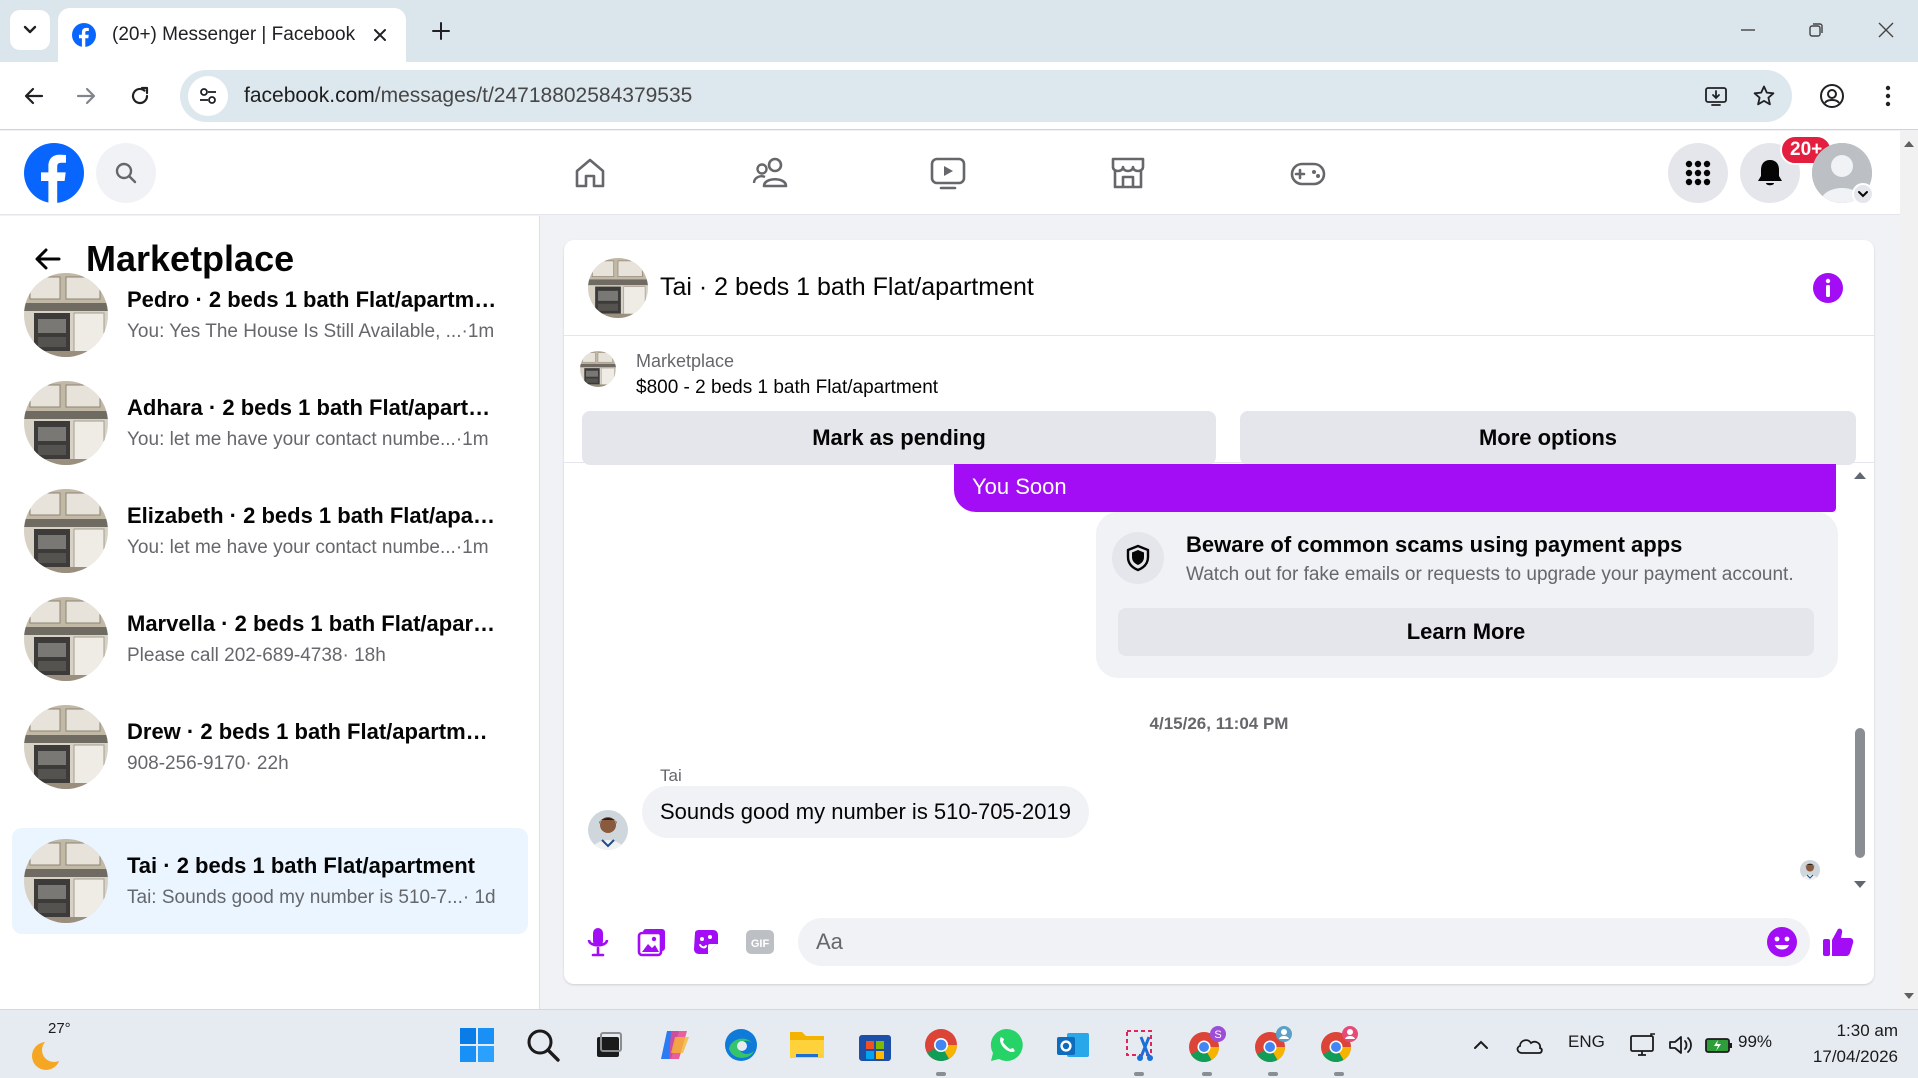  I want to click on more-options-button: More options, so click(1548, 438).